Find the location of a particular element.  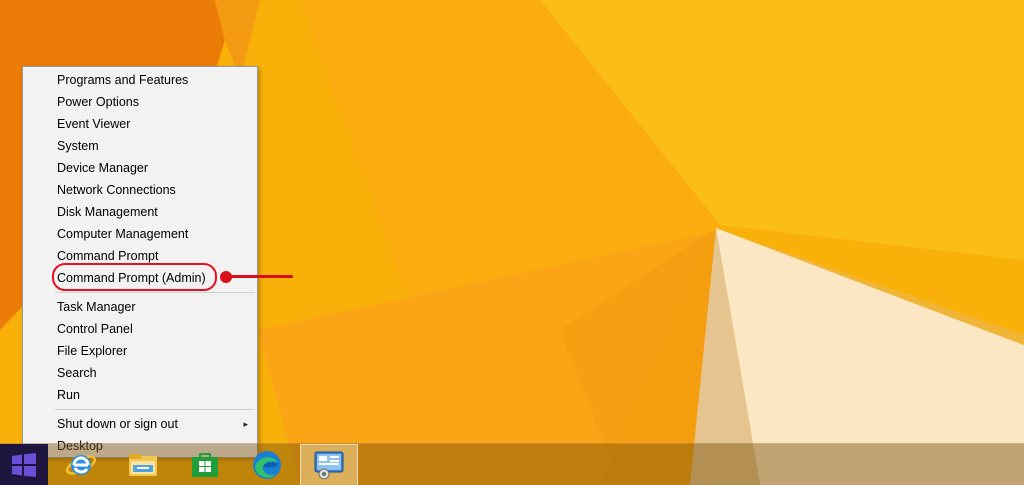

menu-item-network-connections: Network Connections is located at coordinates (140, 190).